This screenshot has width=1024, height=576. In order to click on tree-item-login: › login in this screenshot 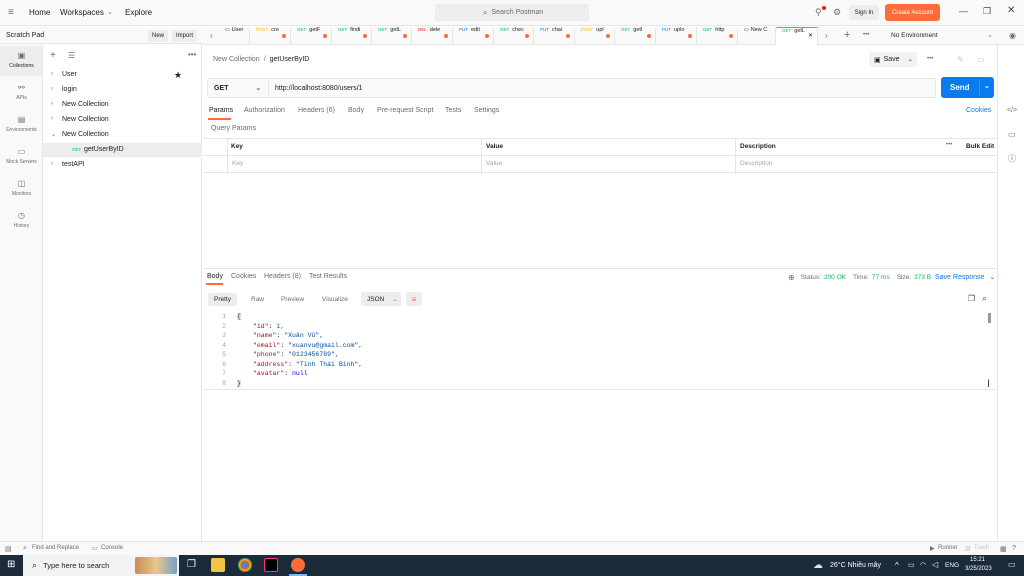, I will do `click(122, 90)`.